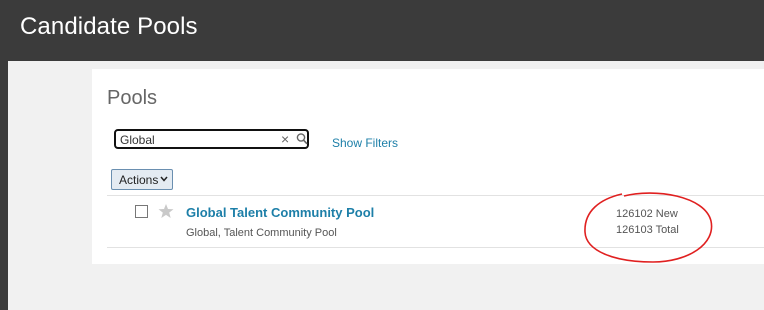 Image resolution: width=764 pixels, height=310 pixels. What do you see at coordinates (365, 143) in the screenshot?
I see `show-filters-link: Show Filters` at bounding box center [365, 143].